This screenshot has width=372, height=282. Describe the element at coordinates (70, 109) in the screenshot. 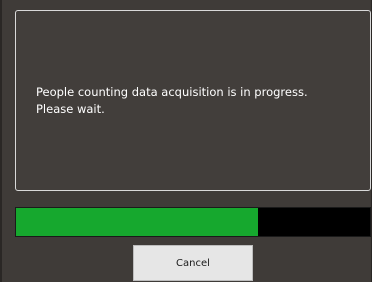

I see `status-message-line-2: Please wait.` at that location.